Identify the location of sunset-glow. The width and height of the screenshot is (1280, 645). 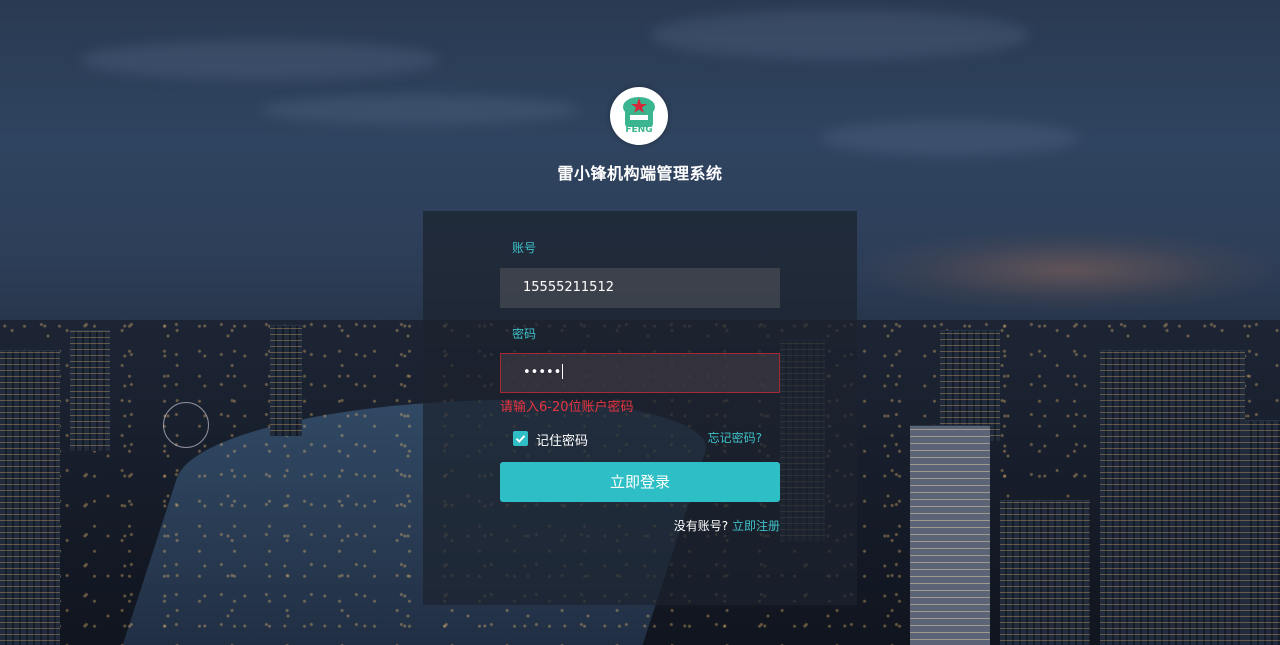
(1070, 270).